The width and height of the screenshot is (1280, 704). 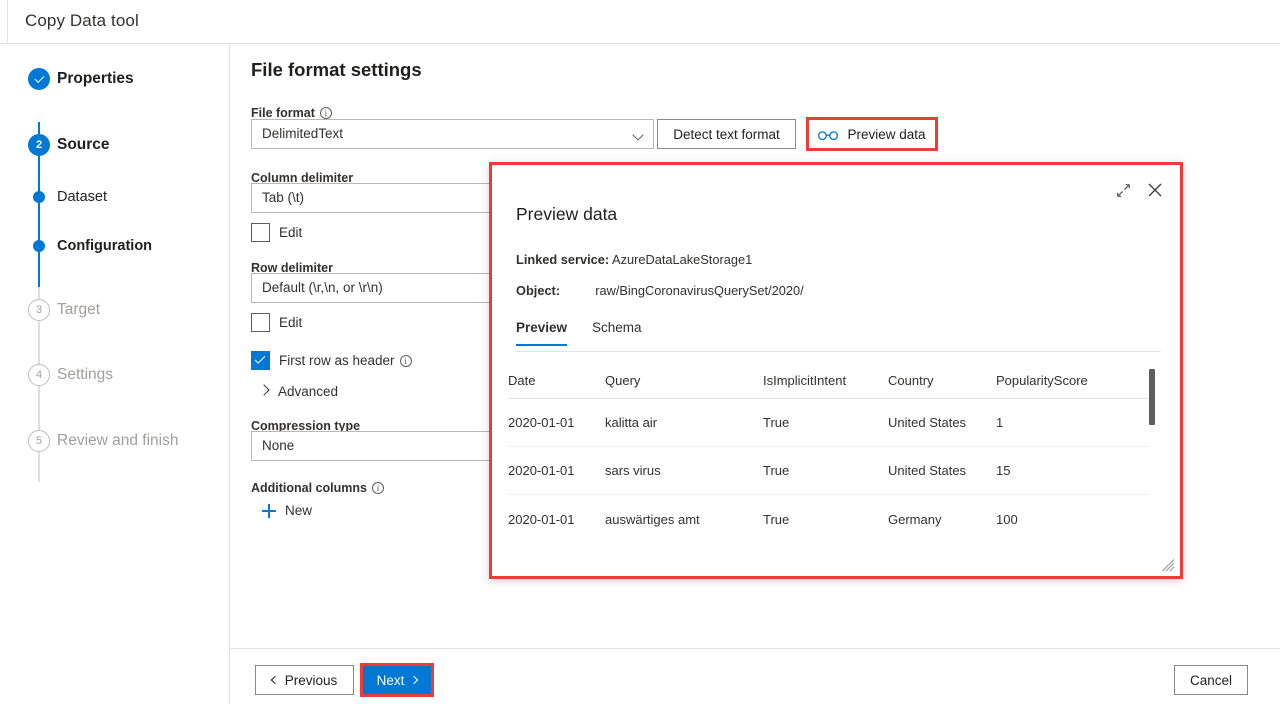 What do you see at coordinates (699, 290) in the screenshot?
I see `object-value: raw/BingCoronavirusQuerySet/2020/` at bounding box center [699, 290].